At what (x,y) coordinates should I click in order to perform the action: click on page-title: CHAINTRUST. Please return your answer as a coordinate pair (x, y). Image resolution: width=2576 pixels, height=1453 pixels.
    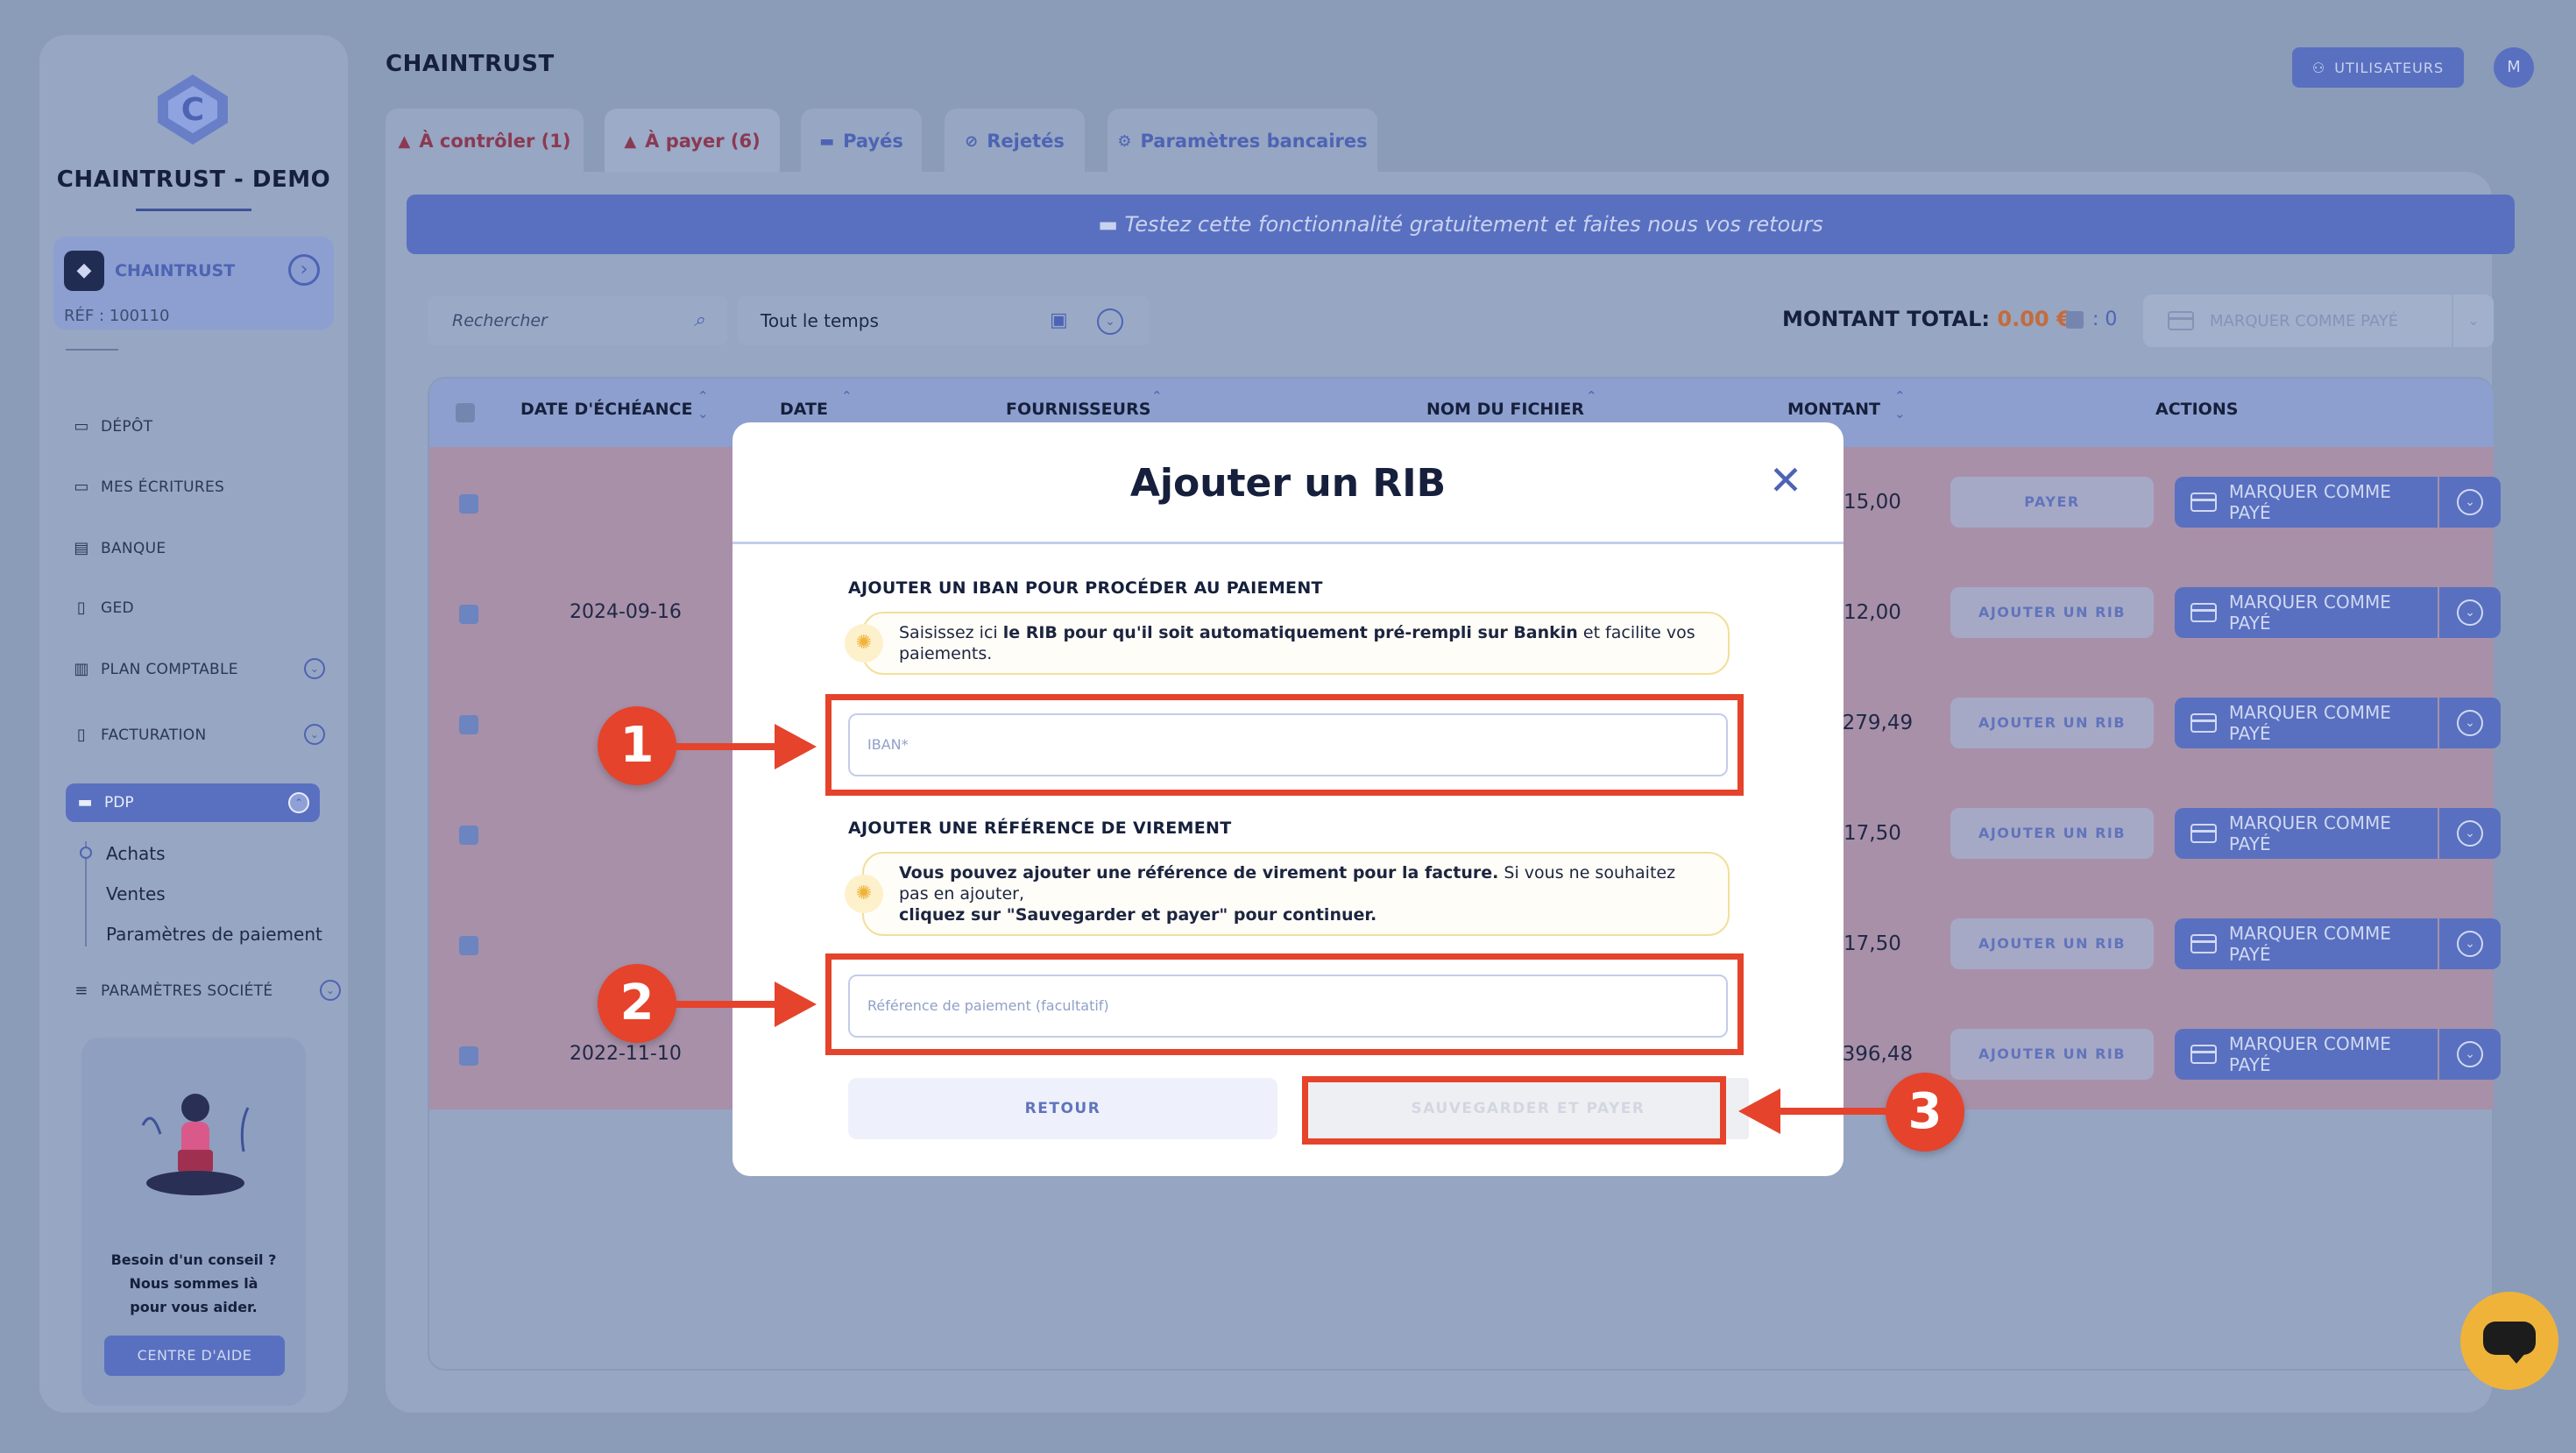
    Looking at the image, I should click on (470, 64).